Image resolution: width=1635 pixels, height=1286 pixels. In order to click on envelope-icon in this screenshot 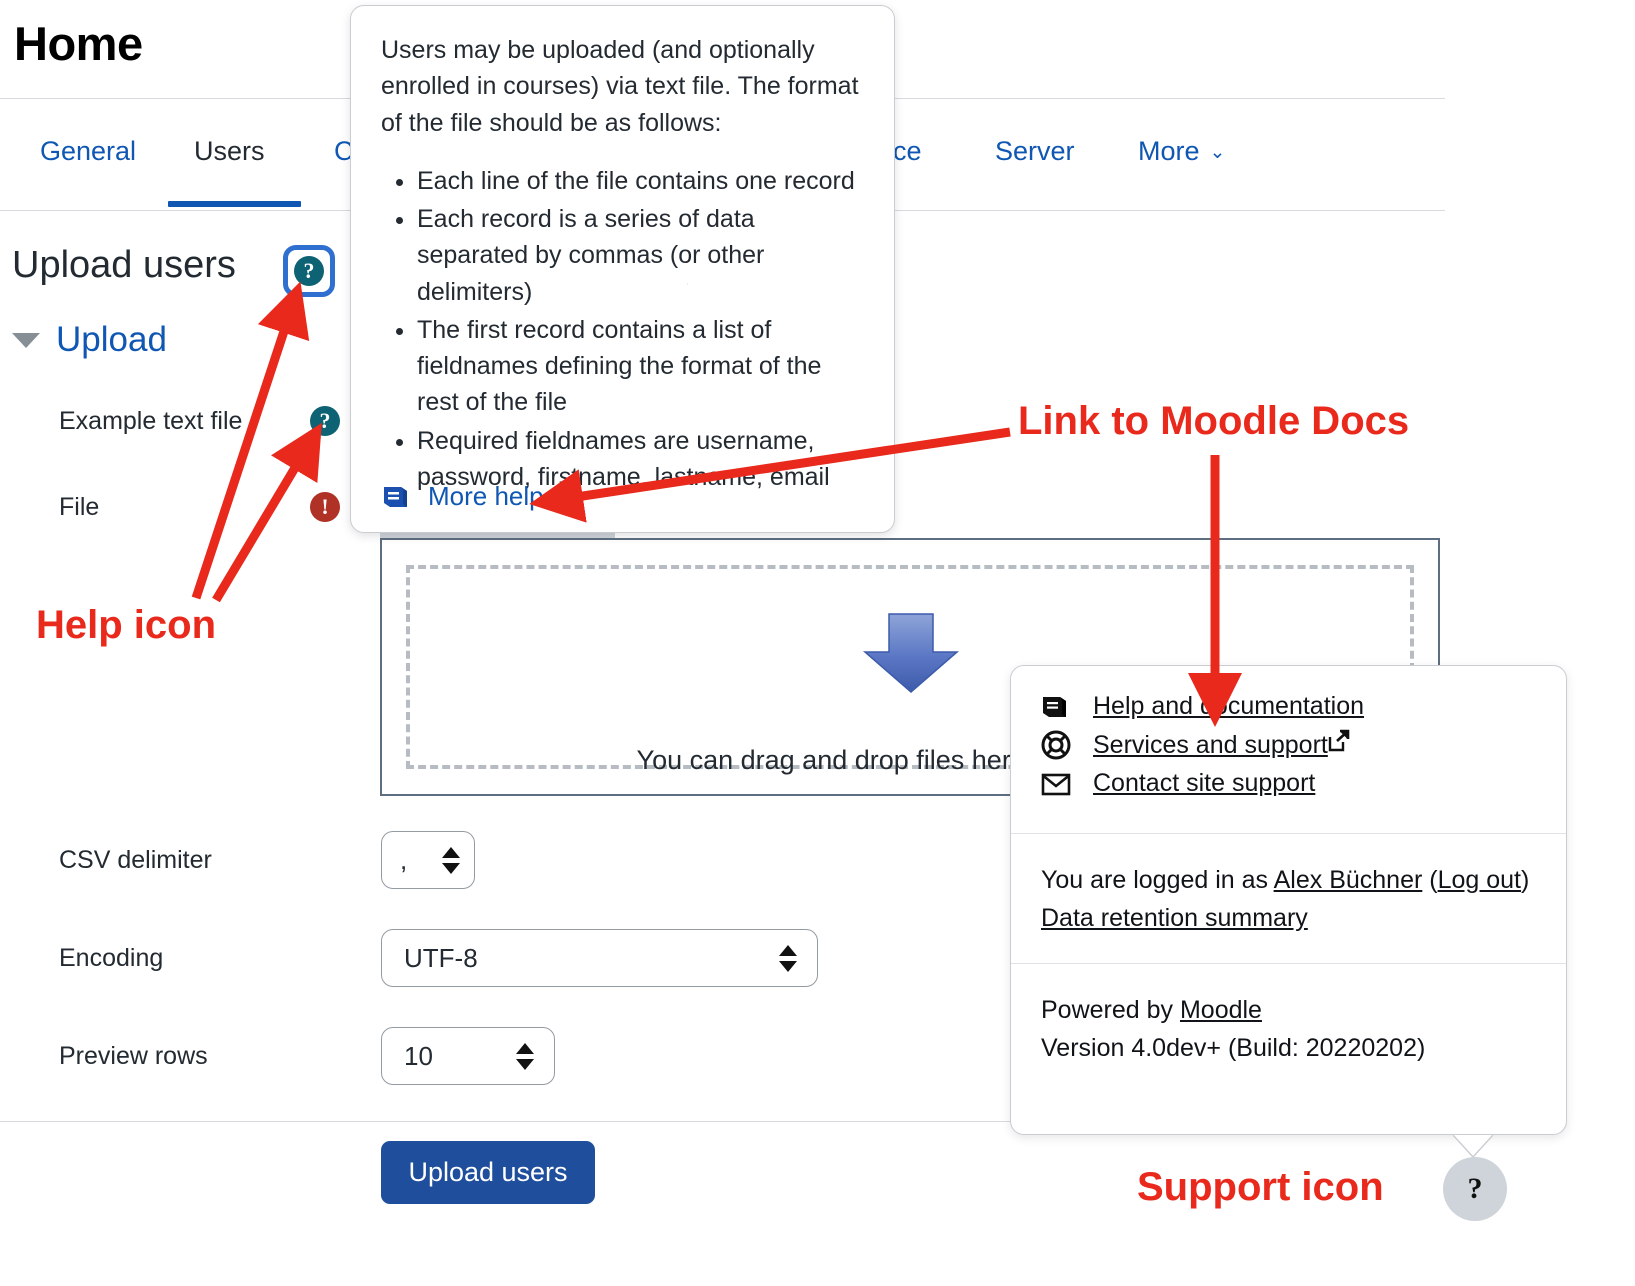, I will do `click(1056, 784)`.